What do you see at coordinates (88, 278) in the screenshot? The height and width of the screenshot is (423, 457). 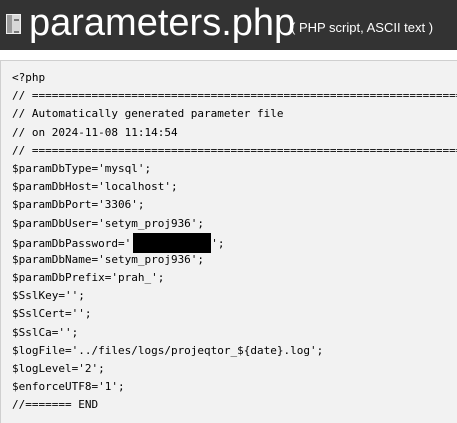 I see `code-line-12: $paramDbPrefix='prah_';` at bounding box center [88, 278].